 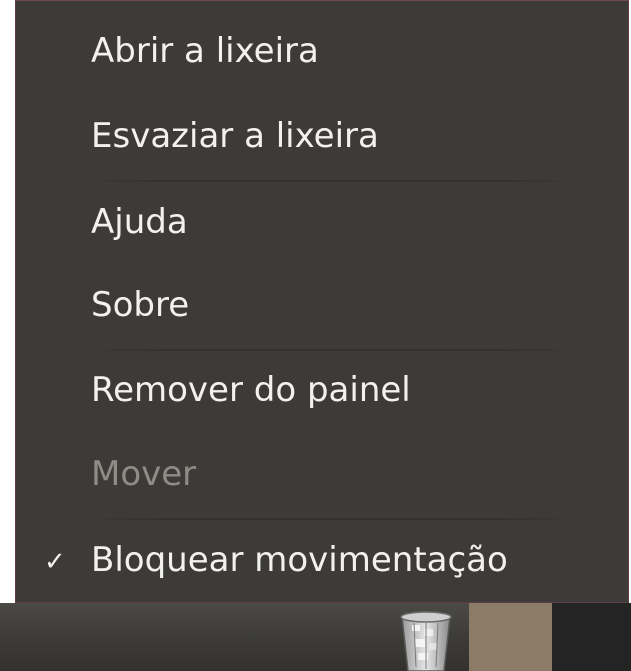 I want to click on checkmark-icon: ✓, so click(x=55, y=562).